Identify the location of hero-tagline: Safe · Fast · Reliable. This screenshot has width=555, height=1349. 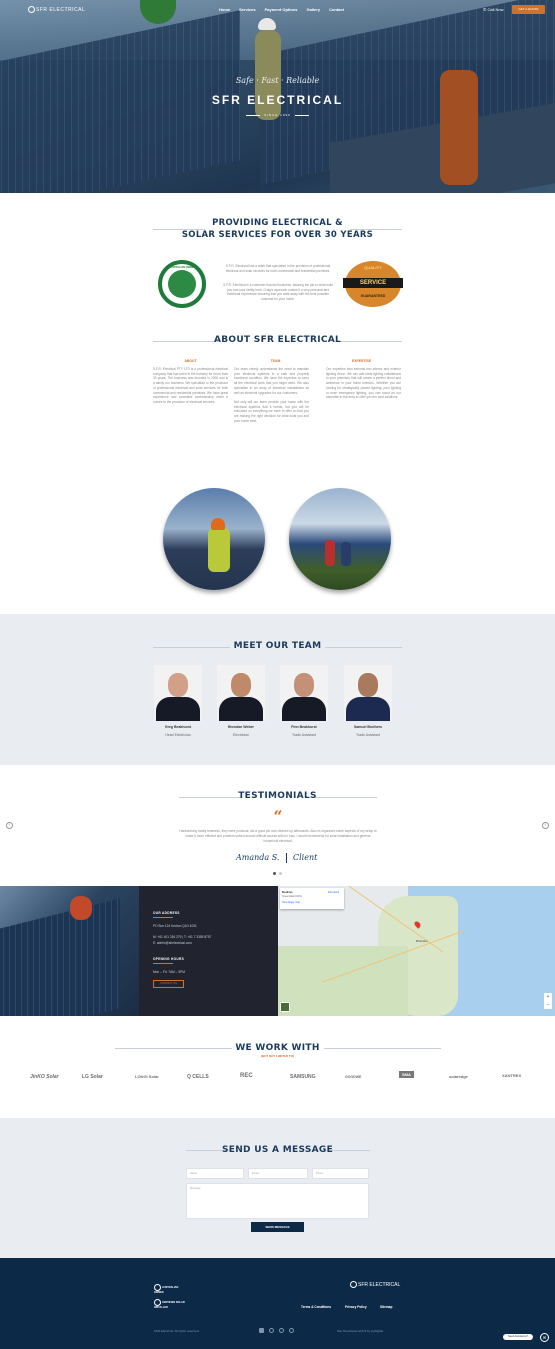
(277, 80).